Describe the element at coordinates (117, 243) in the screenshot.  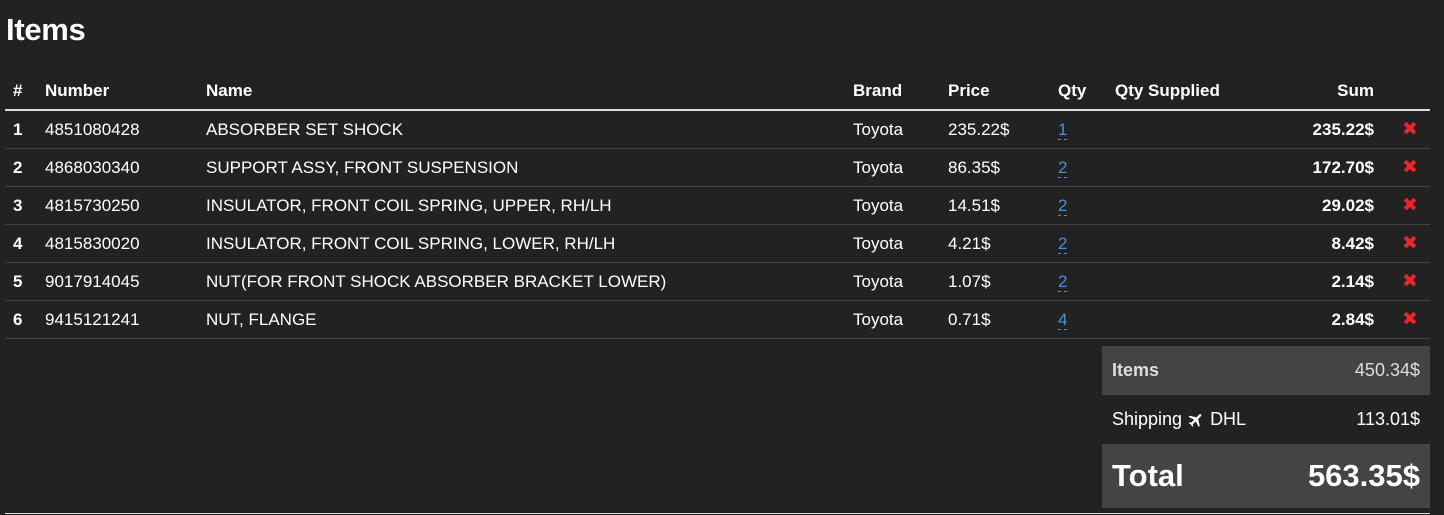
I see `row-number: 4815830020` at that location.